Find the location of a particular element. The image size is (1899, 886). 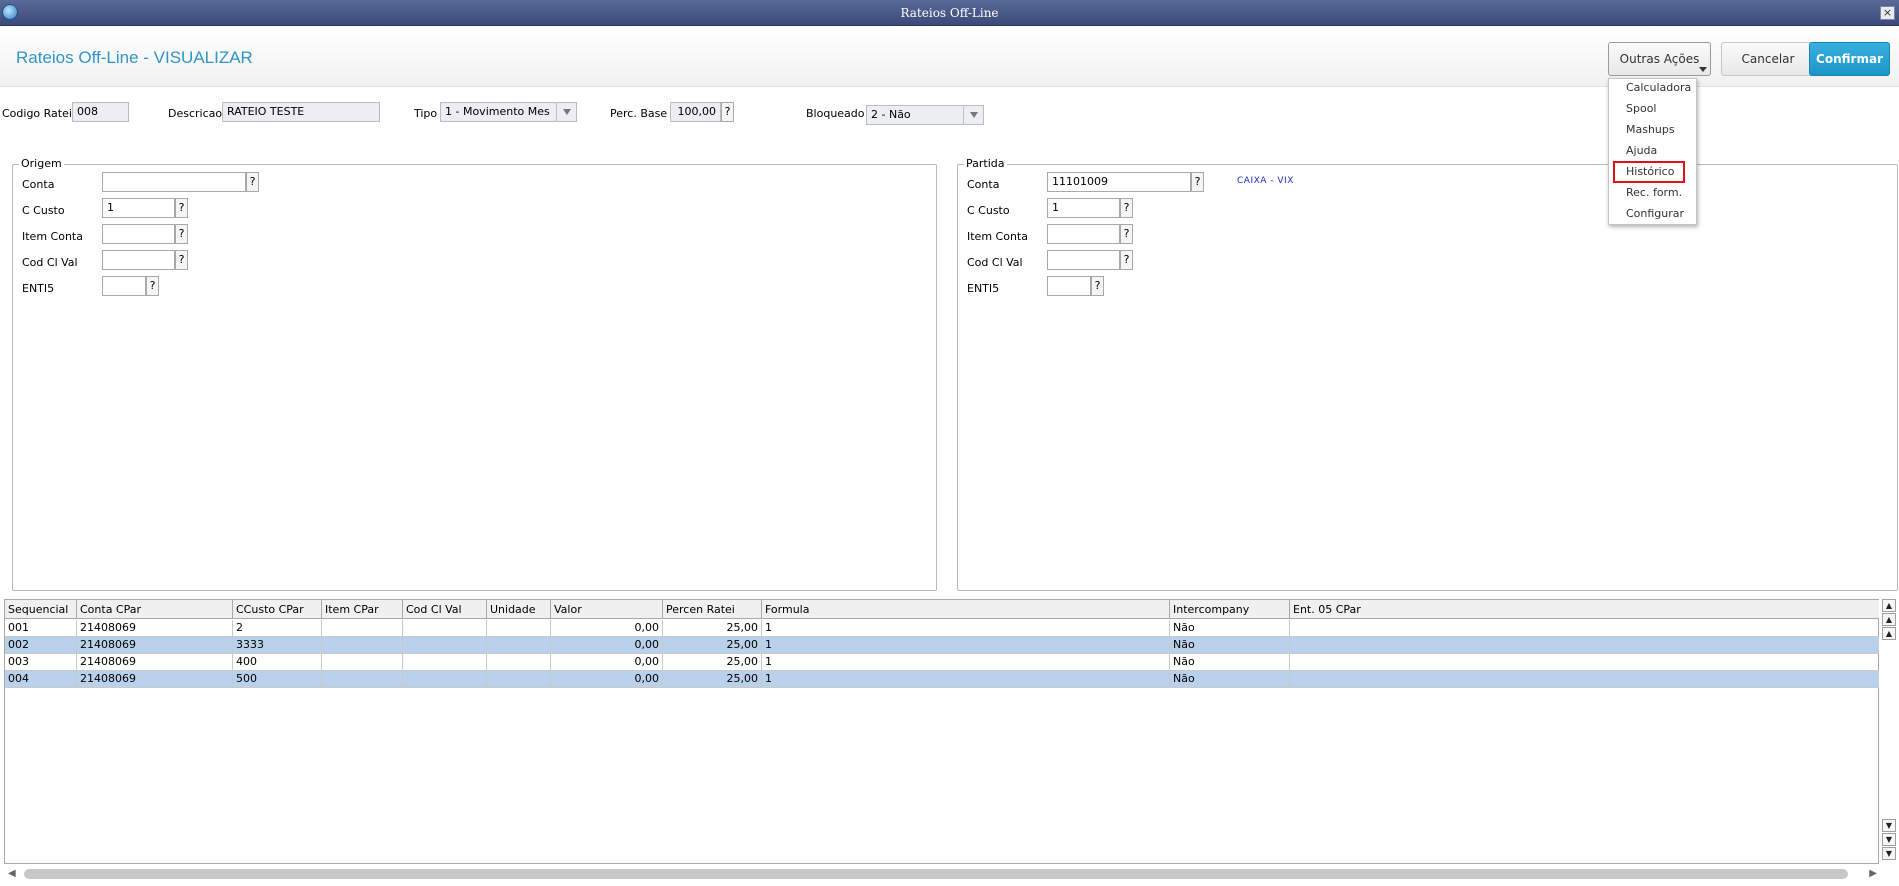

cell-ccusto-cpar: 3333 is located at coordinates (277, 645).